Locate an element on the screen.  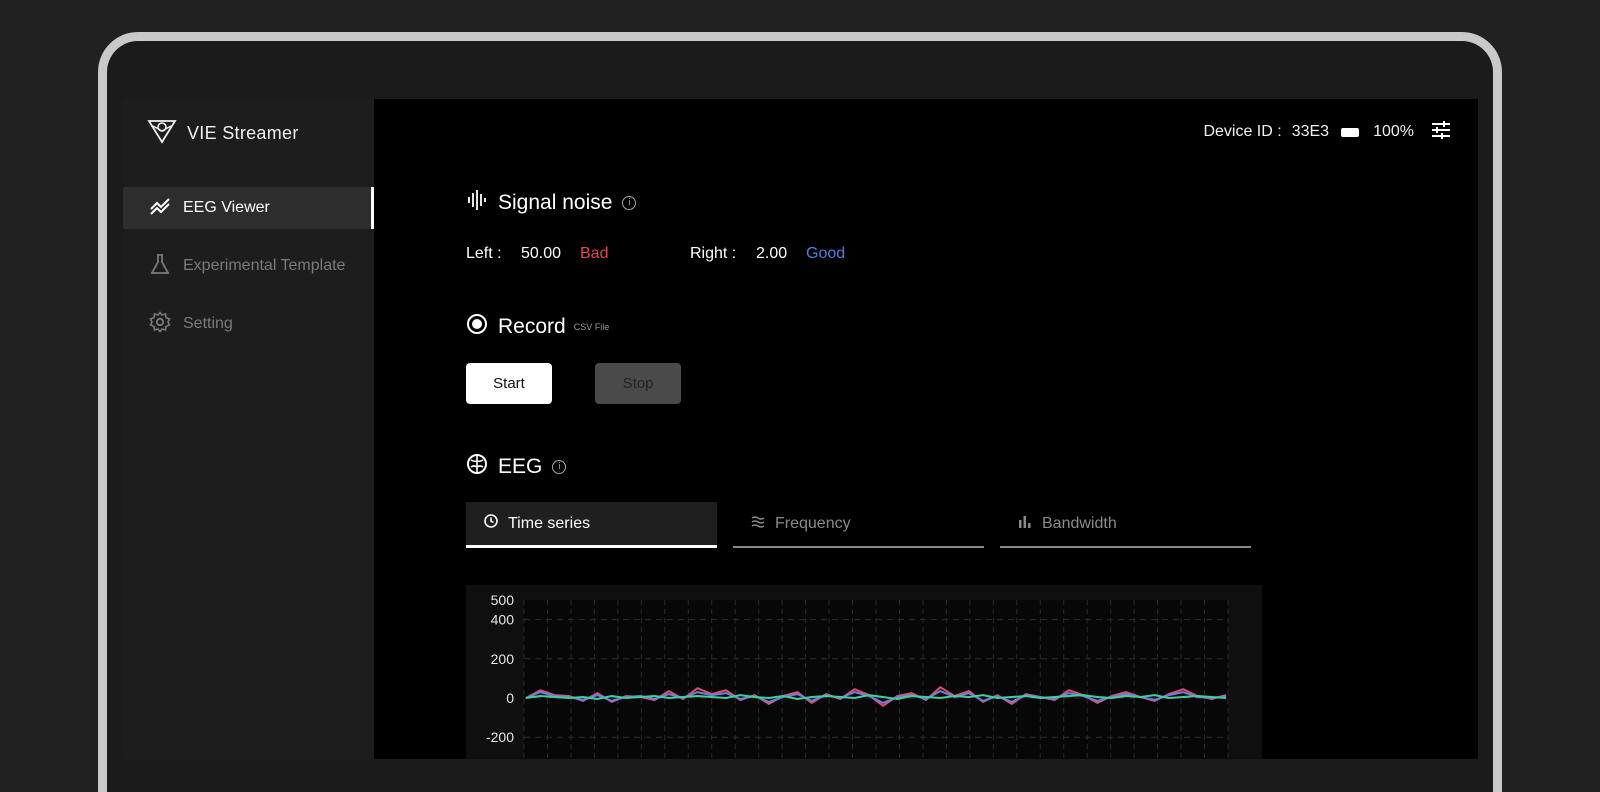
sidebar-item-eeg-viewer: EEG Viewer is located at coordinates (248, 208).